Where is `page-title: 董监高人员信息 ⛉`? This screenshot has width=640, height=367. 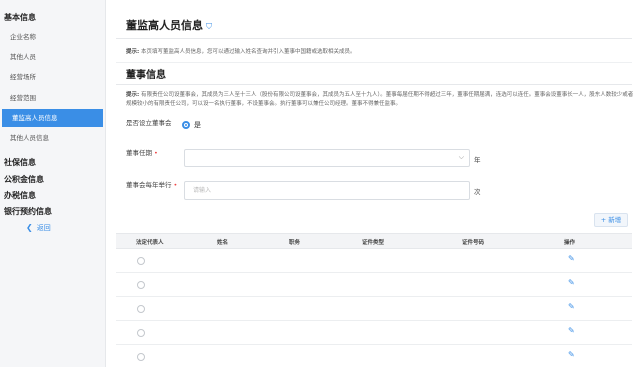 page-title: 董监高人员信息 ⛉ is located at coordinates (169, 25).